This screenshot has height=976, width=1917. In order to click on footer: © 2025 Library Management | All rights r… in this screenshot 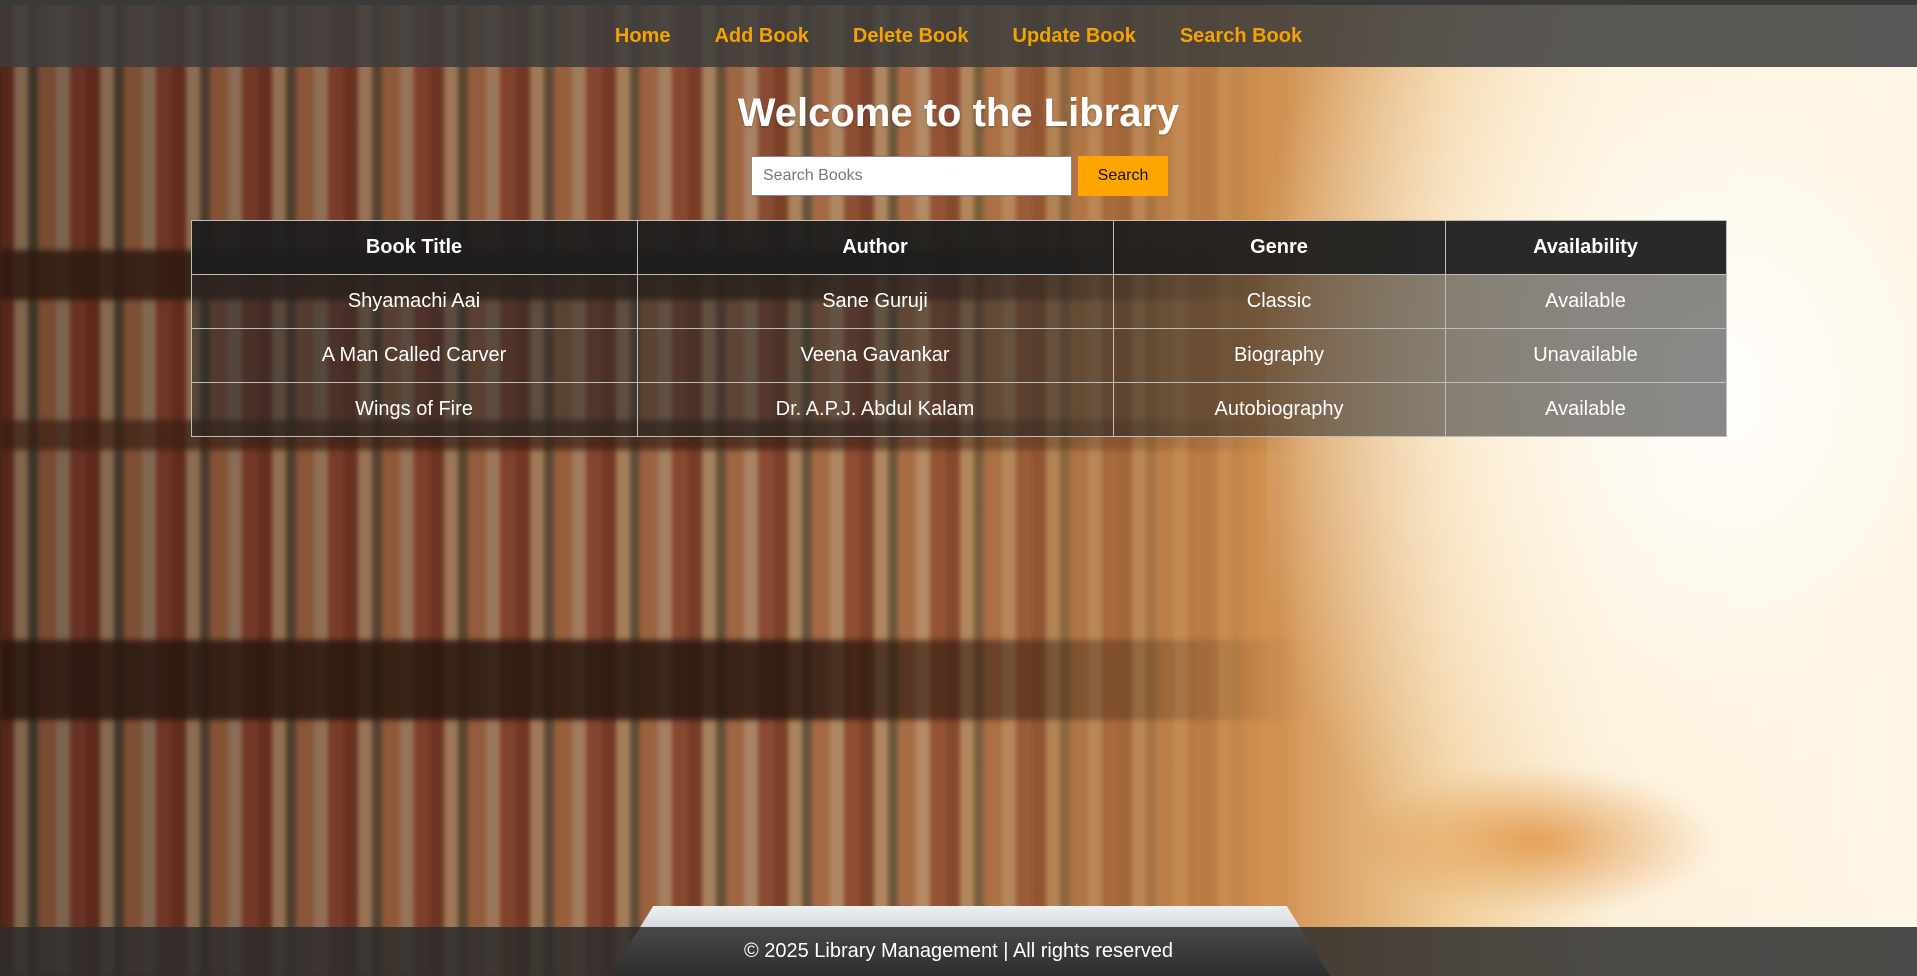, I will do `click(958, 951)`.